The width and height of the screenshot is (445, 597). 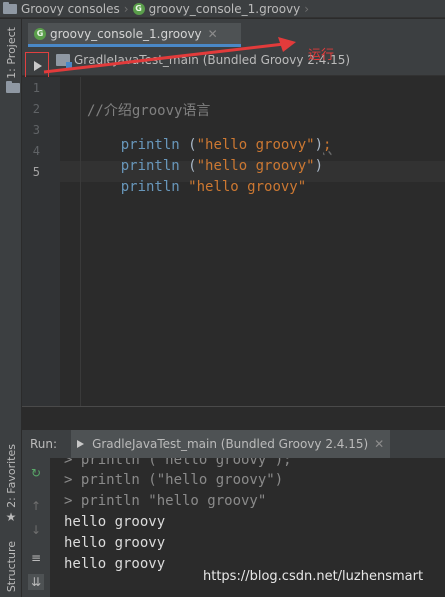 I want to click on scroll-to-end-icon: ⇊, so click(x=36, y=582).